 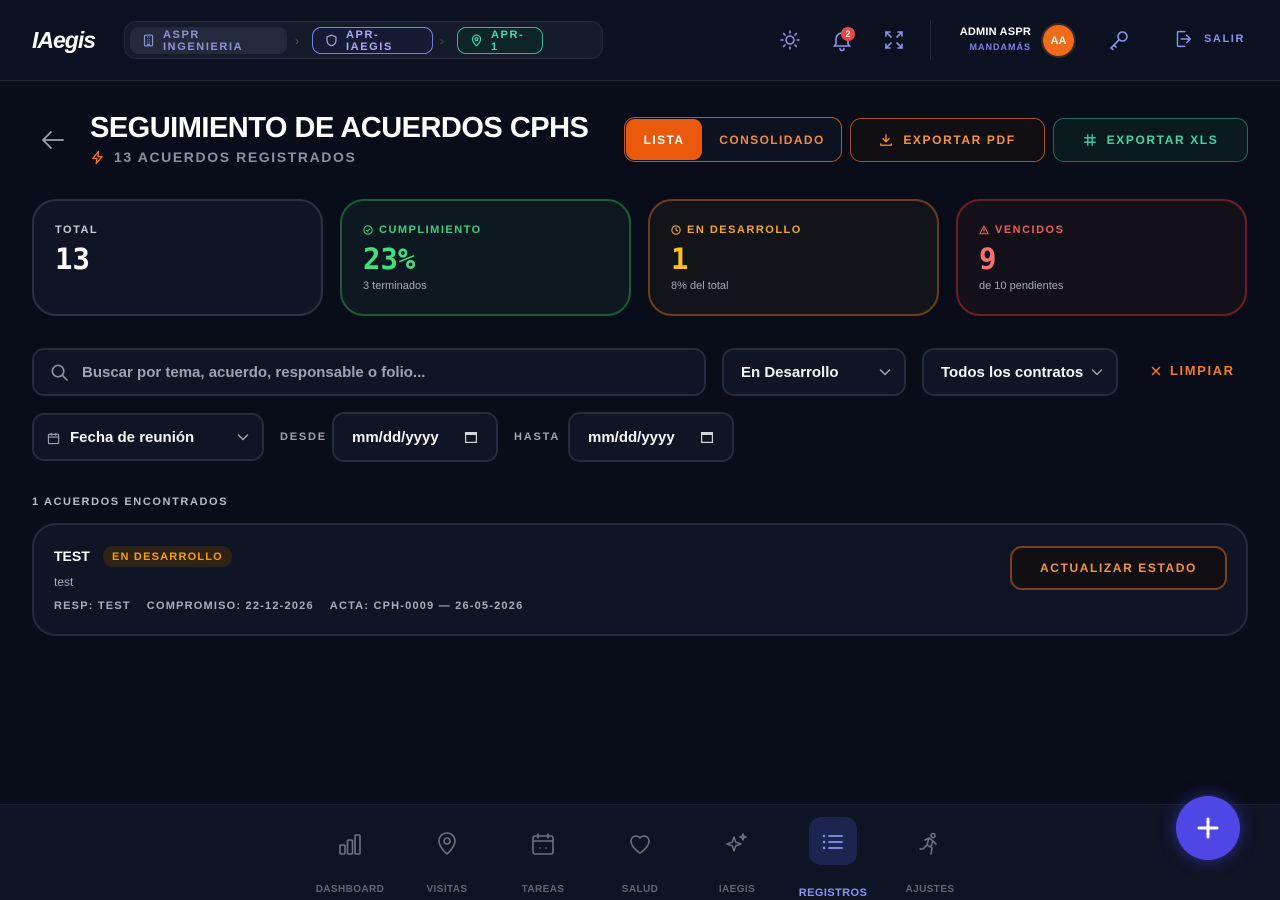 I want to click on stat-card-en-desarrollo: EN DESARROLLO 1 8% del total, so click(x=793, y=257).